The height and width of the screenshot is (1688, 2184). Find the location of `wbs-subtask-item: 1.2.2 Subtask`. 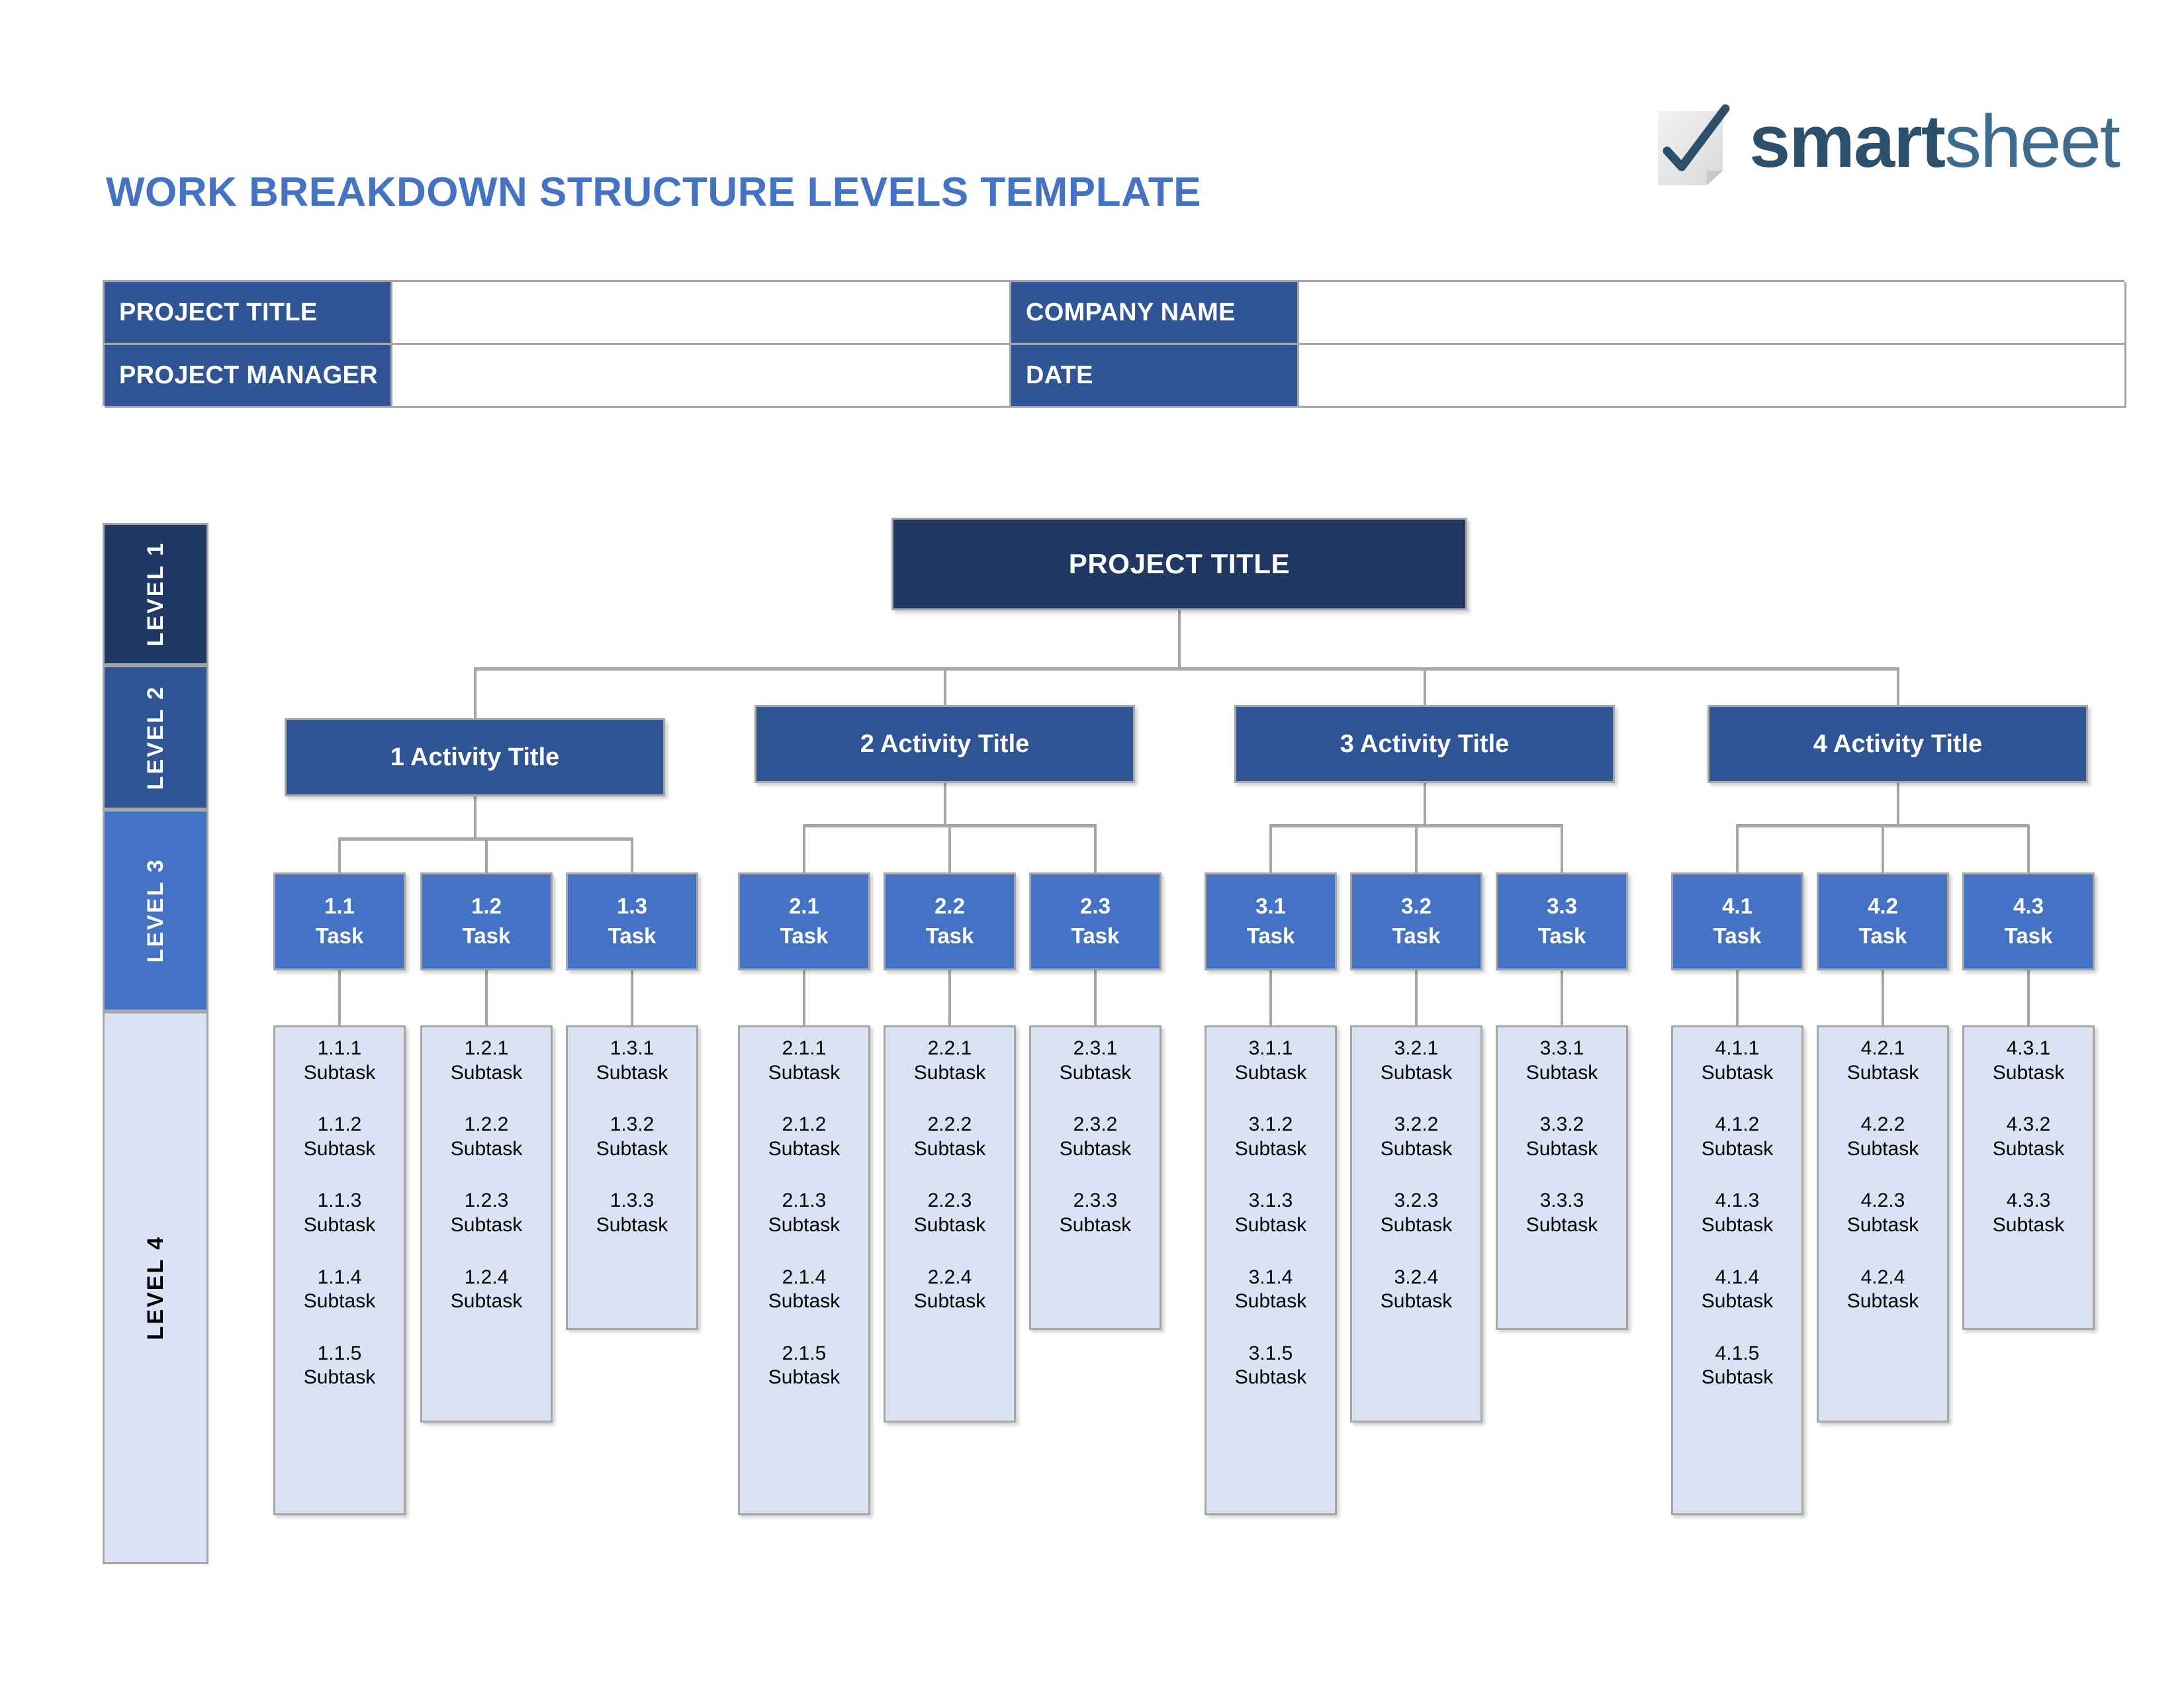

wbs-subtask-item: 1.2.2 Subtask is located at coordinates (486, 1137).